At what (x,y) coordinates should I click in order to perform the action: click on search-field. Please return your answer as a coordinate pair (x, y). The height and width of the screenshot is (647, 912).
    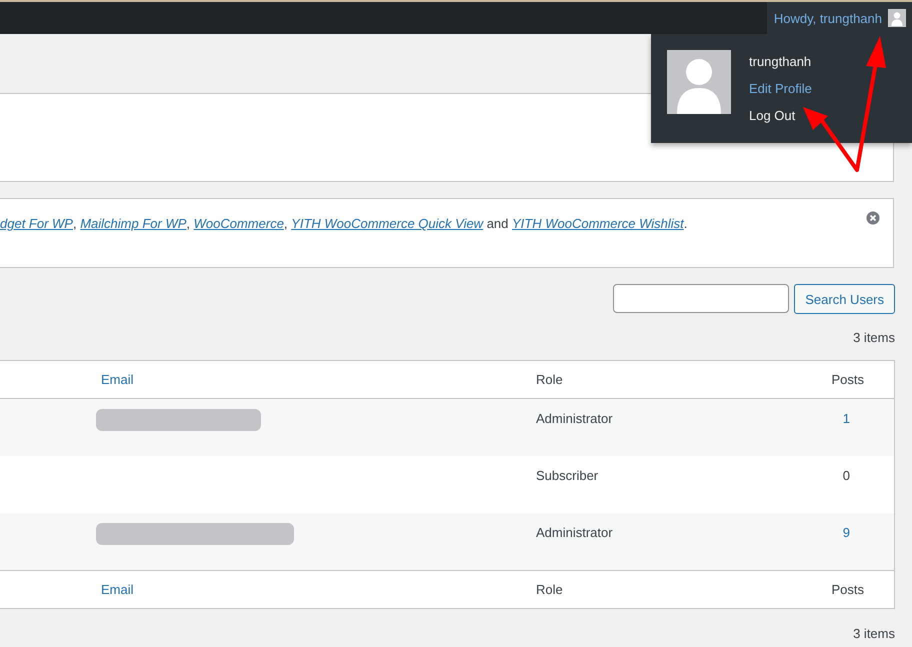
    Looking at the image, I should click on (701, 298).